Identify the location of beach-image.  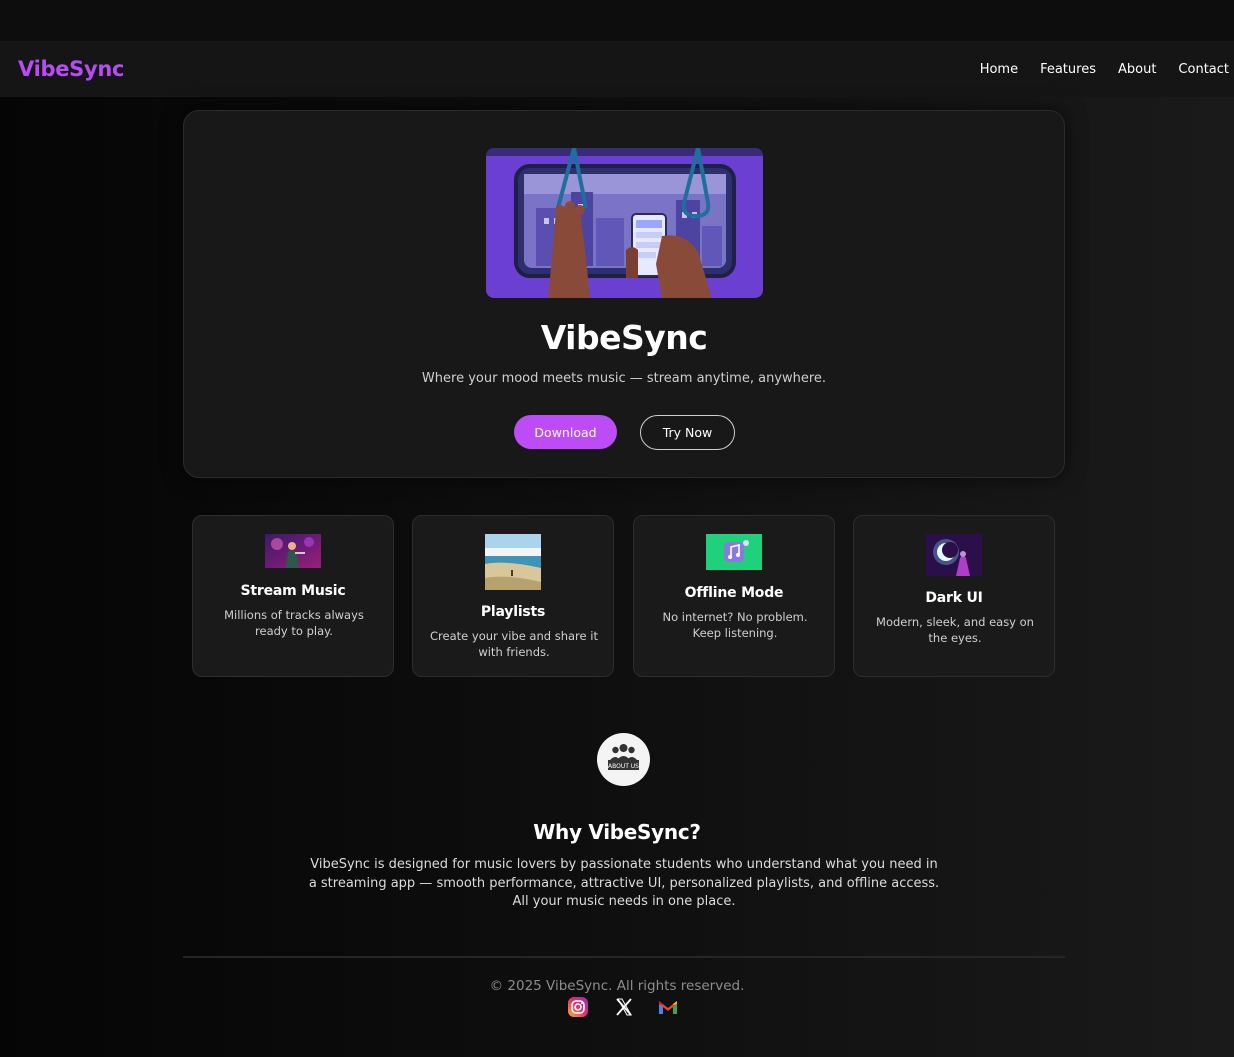
(513, 562).